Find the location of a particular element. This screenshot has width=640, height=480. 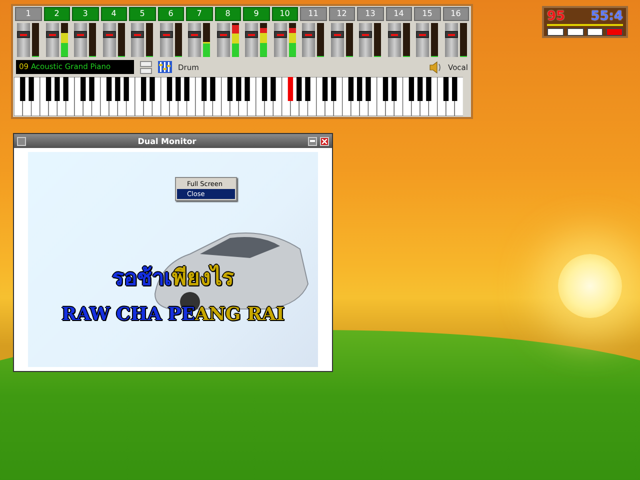

channel-header: 7 is located at coordinates (199, 14).